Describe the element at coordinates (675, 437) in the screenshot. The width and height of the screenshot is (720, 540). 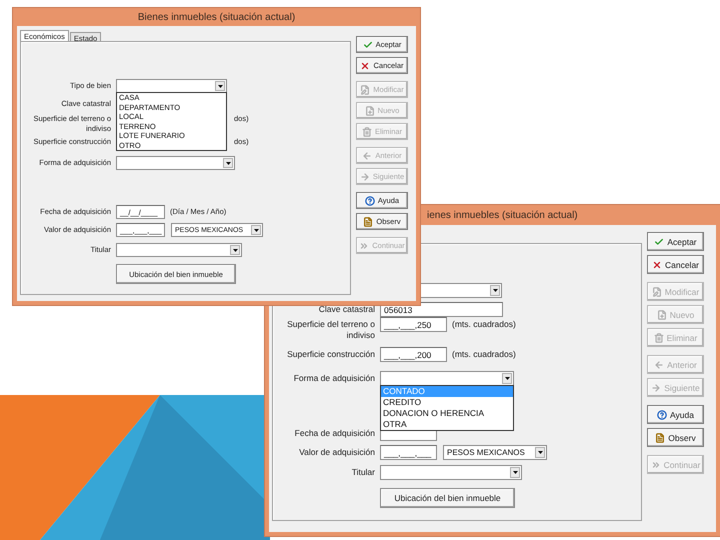
I see `action-button: Observ` at that location.